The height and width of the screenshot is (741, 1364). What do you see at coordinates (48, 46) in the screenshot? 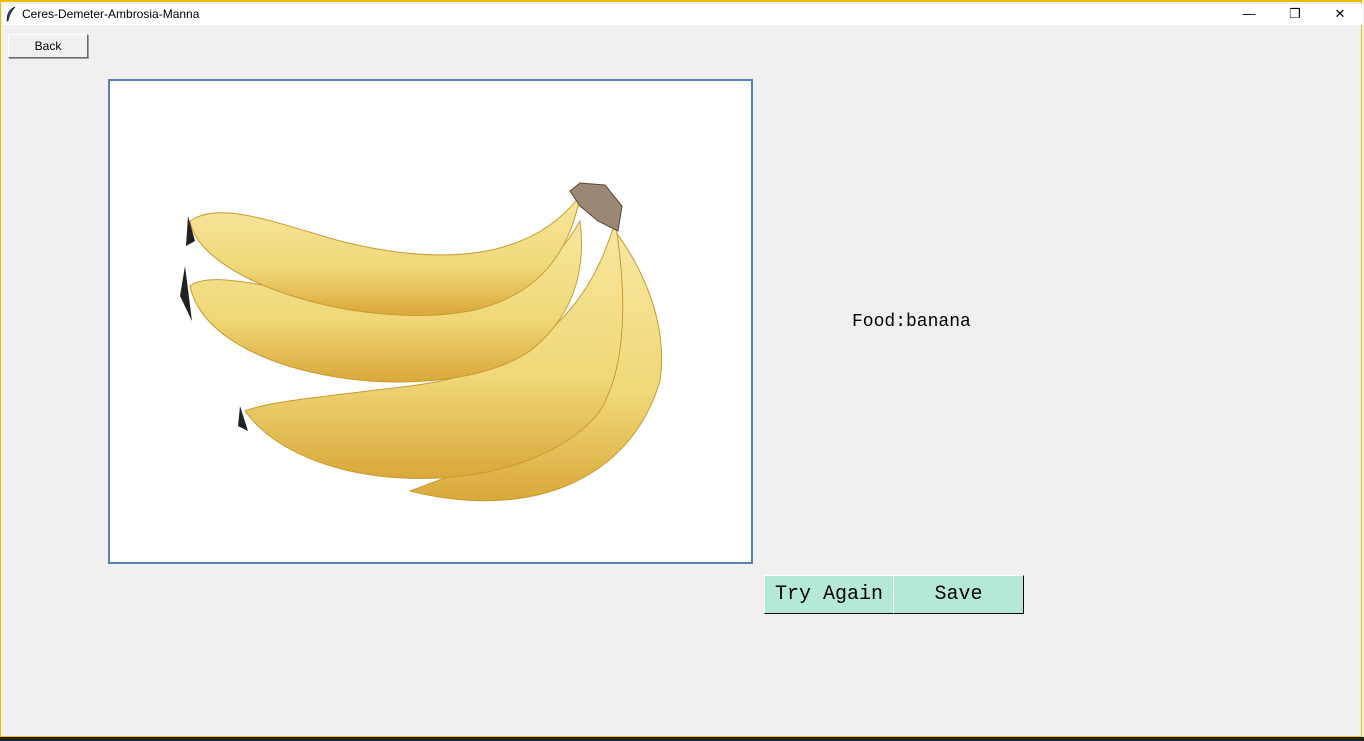
I see `back-button: Back` at bounding box center [48, 46].